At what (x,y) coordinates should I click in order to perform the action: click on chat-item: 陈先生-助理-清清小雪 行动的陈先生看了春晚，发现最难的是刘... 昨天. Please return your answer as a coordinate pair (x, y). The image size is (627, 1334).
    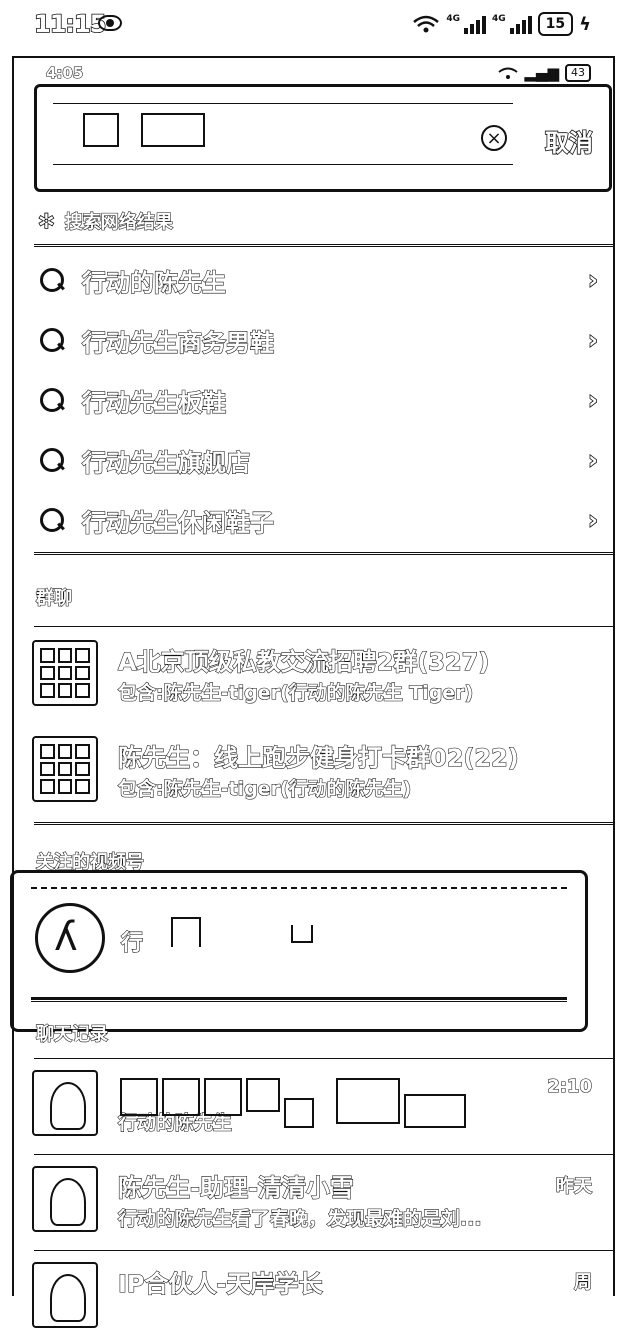
    Looking at the image, I should click on (315, 1202).